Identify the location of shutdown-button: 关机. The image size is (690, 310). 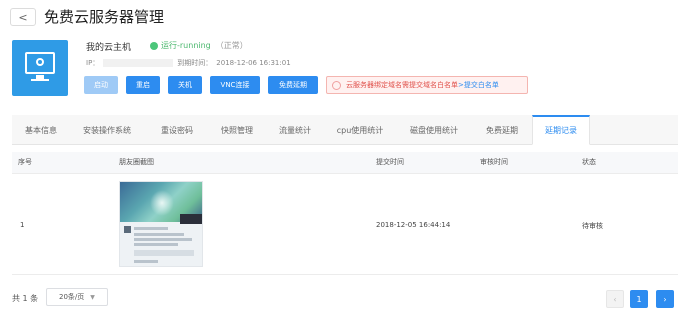
(185, 85).